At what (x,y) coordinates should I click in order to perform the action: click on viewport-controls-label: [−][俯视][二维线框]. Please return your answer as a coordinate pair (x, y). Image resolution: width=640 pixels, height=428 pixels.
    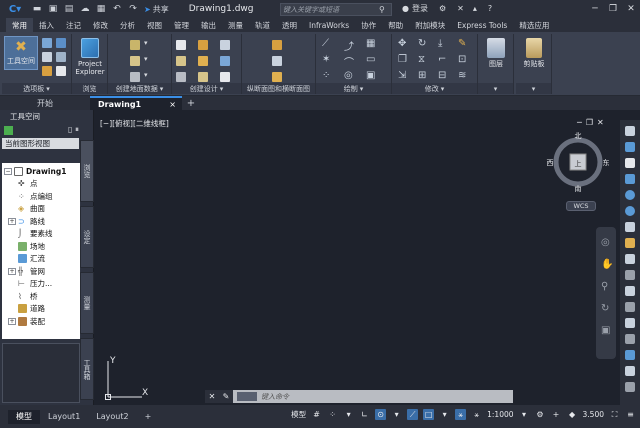
    Looking at the image, I should click on (134, 123).